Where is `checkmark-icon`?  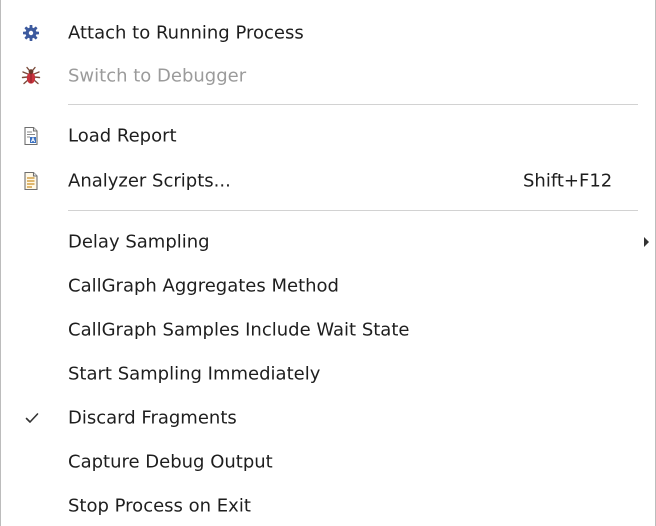 checkmark-icon is located at coordinates (32, 418).